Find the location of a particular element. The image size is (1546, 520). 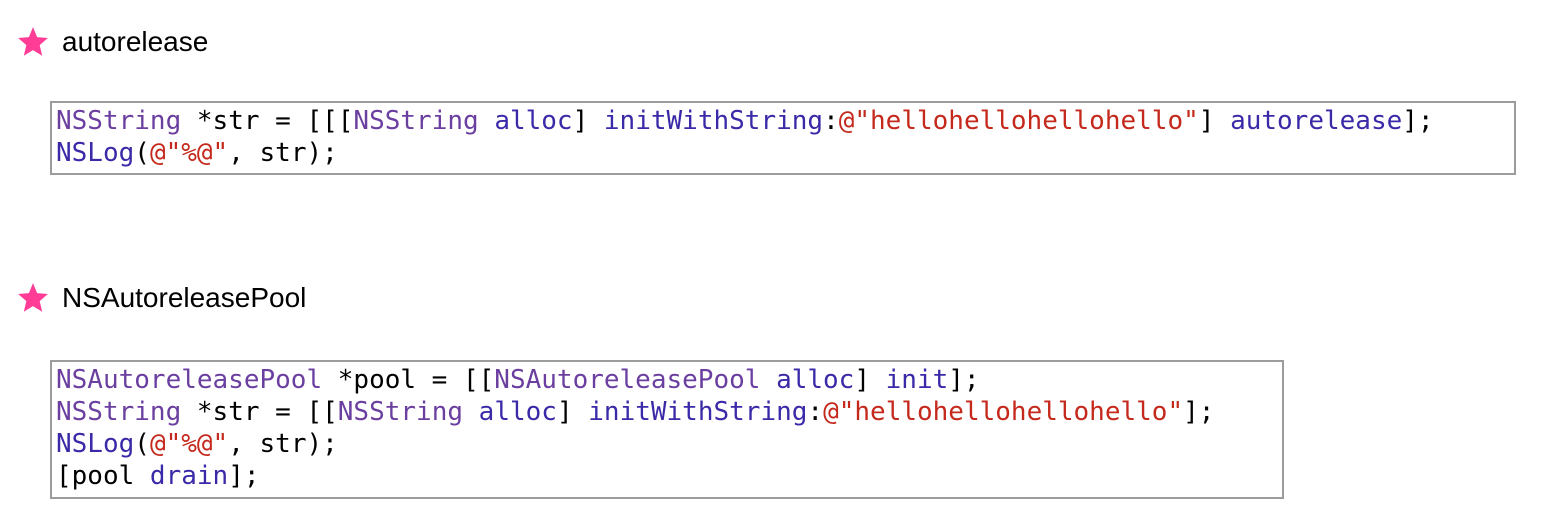

section-title: NSAutoreleasePool is located at coordinates (184, 297).